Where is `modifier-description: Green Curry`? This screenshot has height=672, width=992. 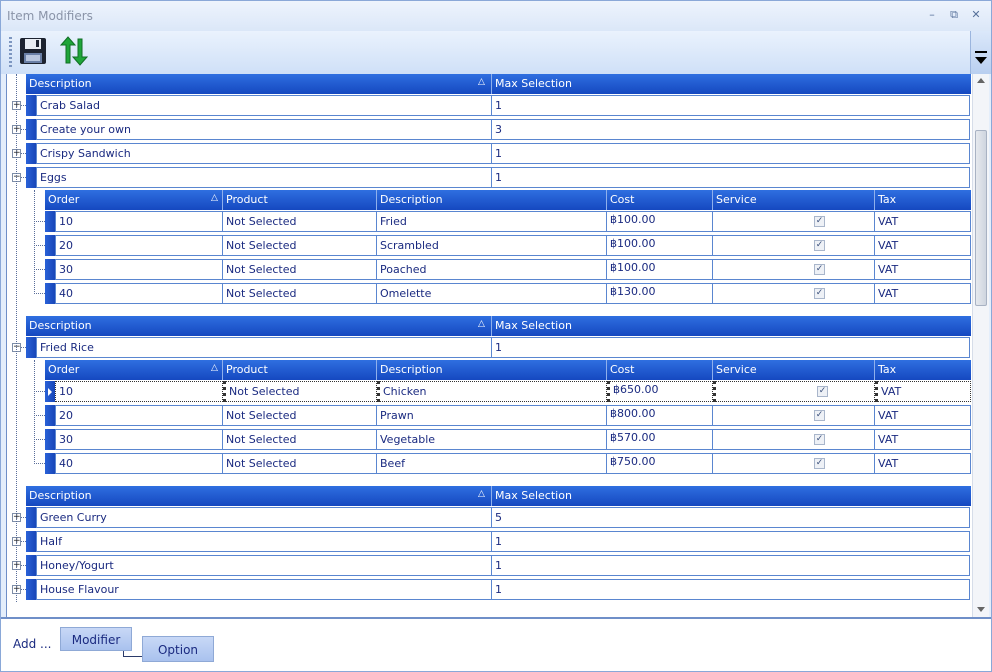
modifier-description: Green Curry is located at coordinates (264, 517).